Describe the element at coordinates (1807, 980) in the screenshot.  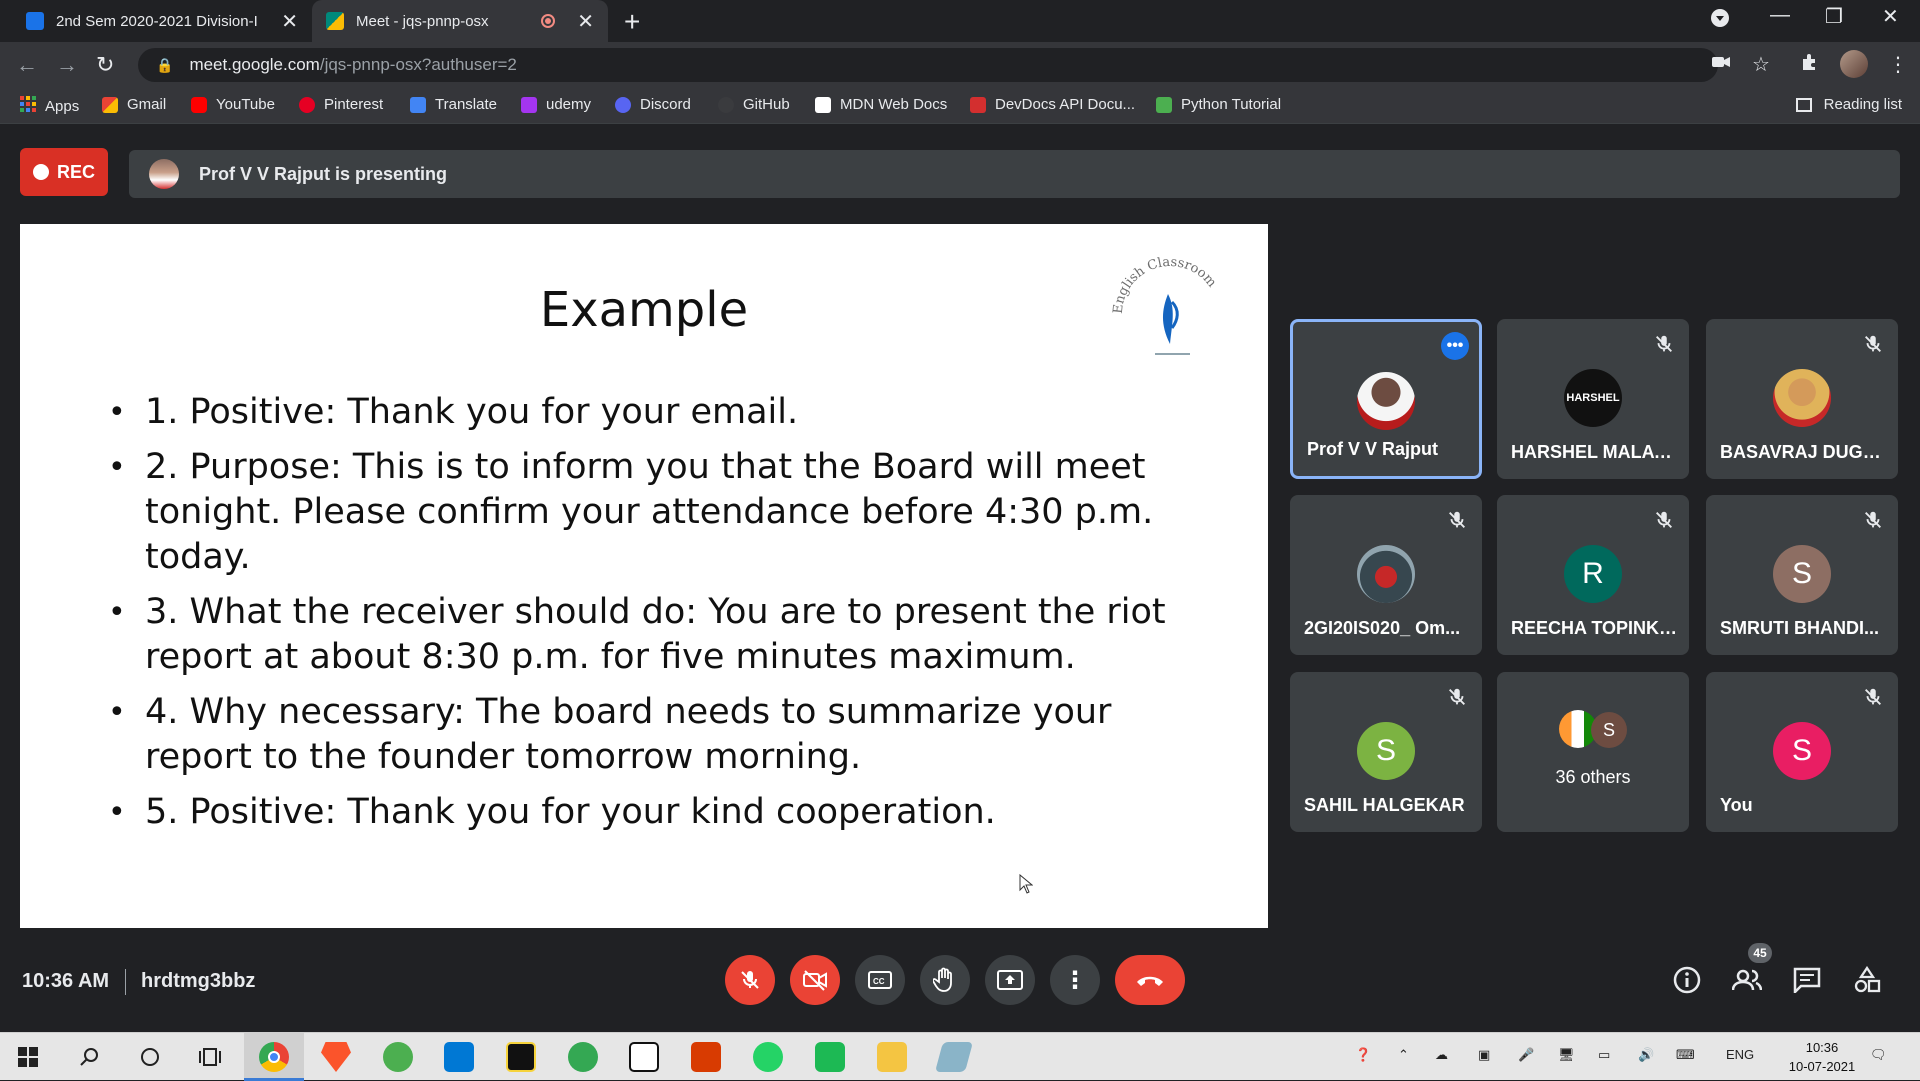
I see `chat-button` at that location.